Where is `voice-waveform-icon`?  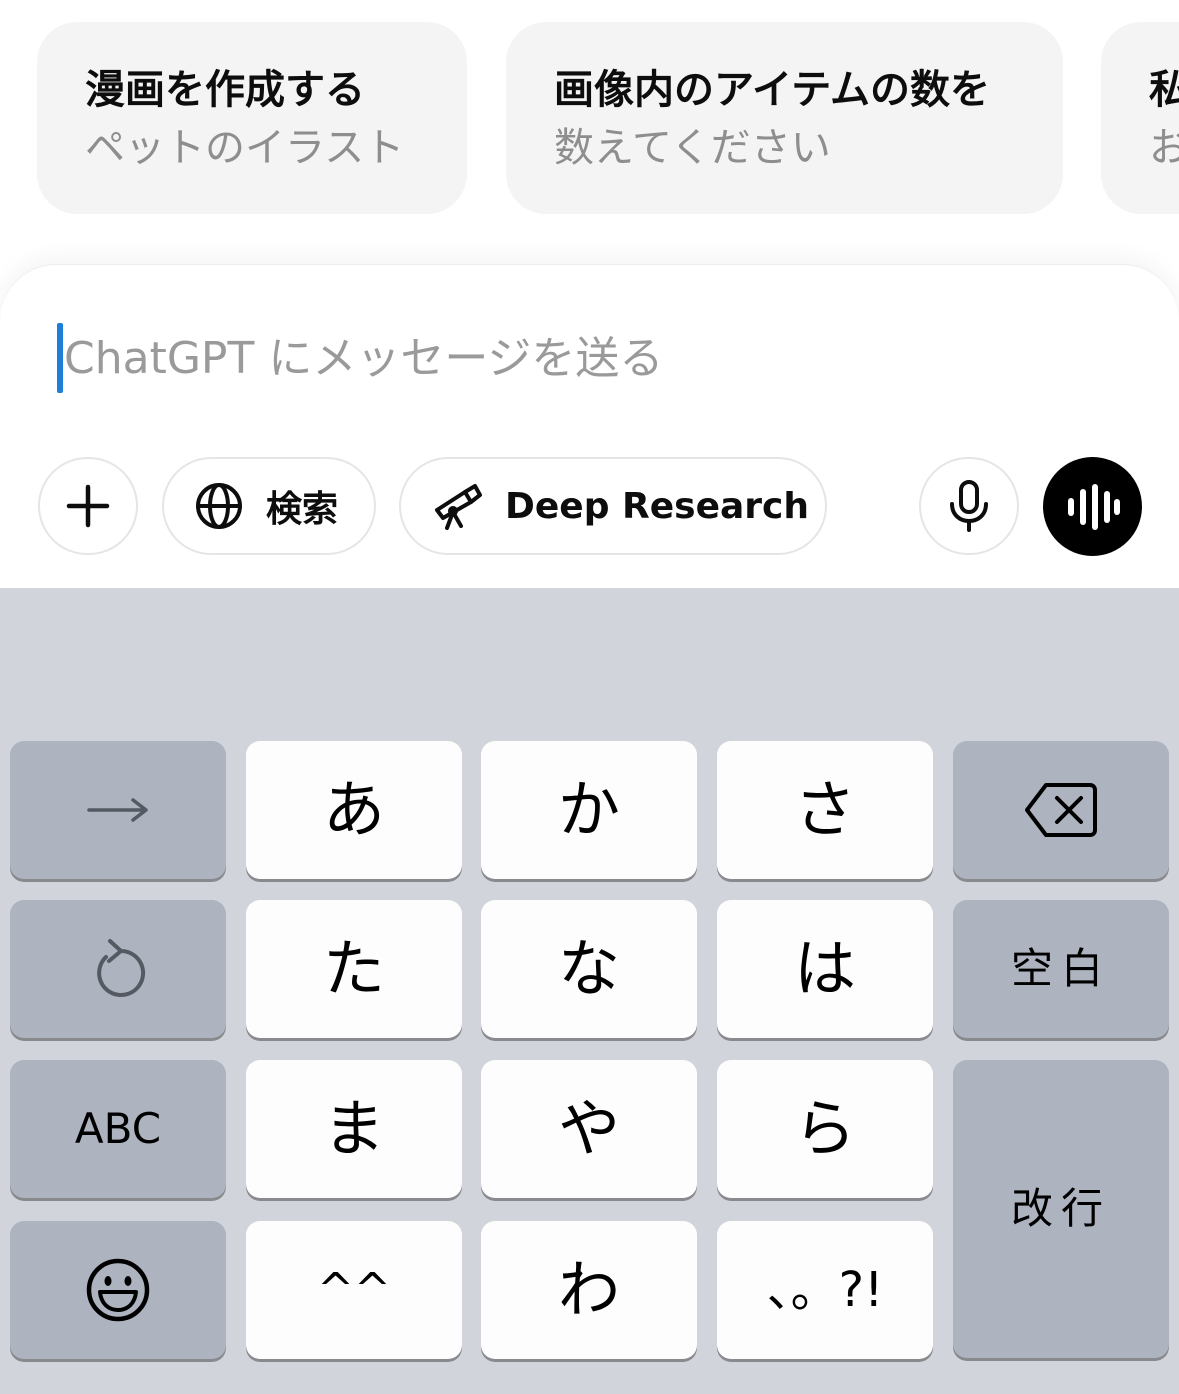
voice-waveform-icon is located at coordinates (1093, 506).